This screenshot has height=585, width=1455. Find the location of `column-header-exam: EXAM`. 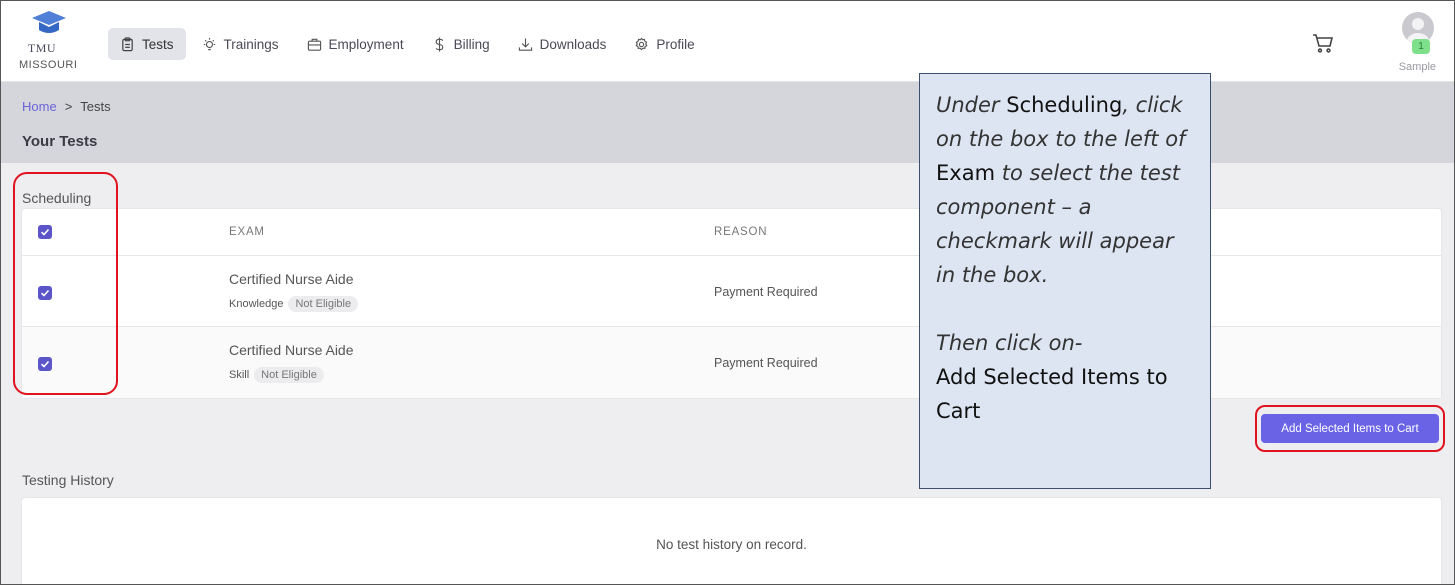

column-header-exam: EXAM is located at coordinates (247, 232).